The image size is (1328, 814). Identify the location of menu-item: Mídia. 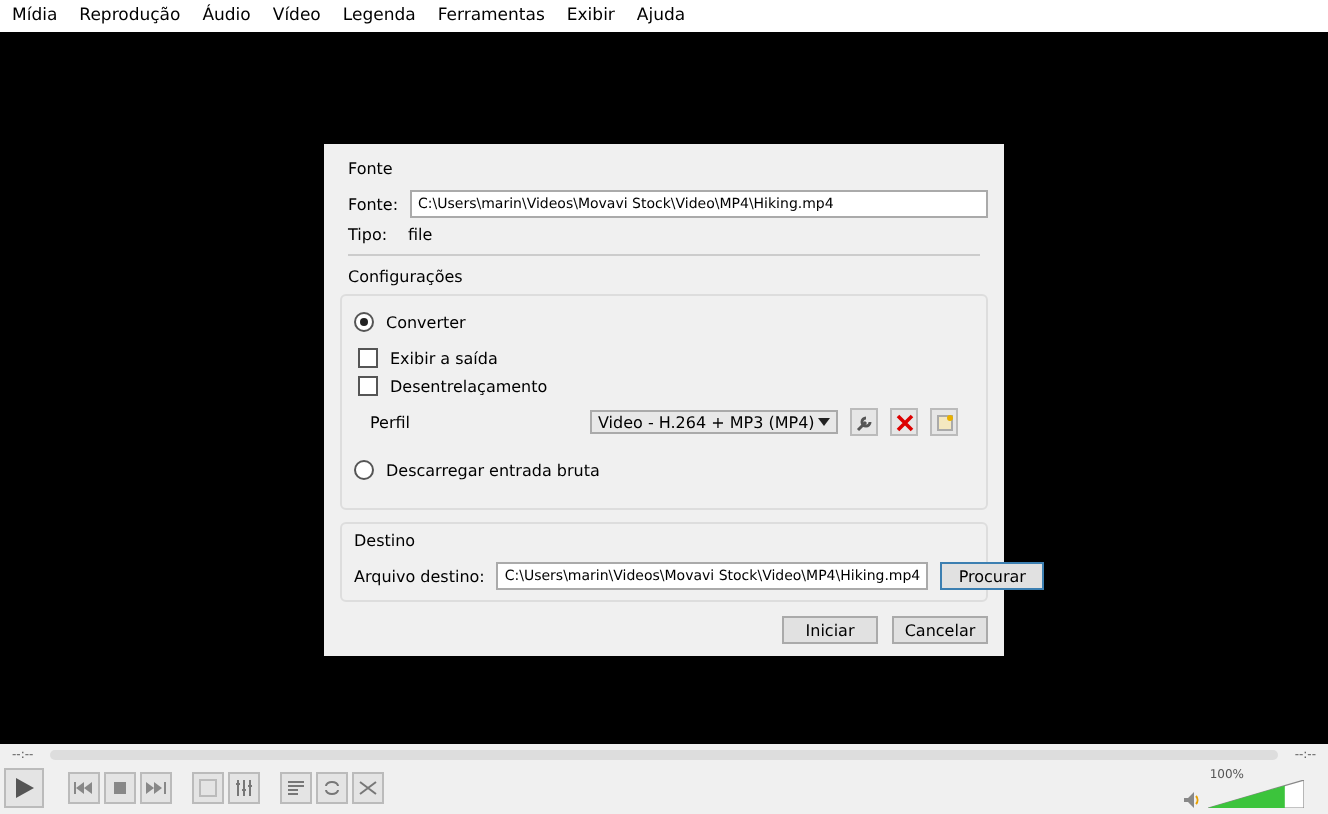
(35, 16).